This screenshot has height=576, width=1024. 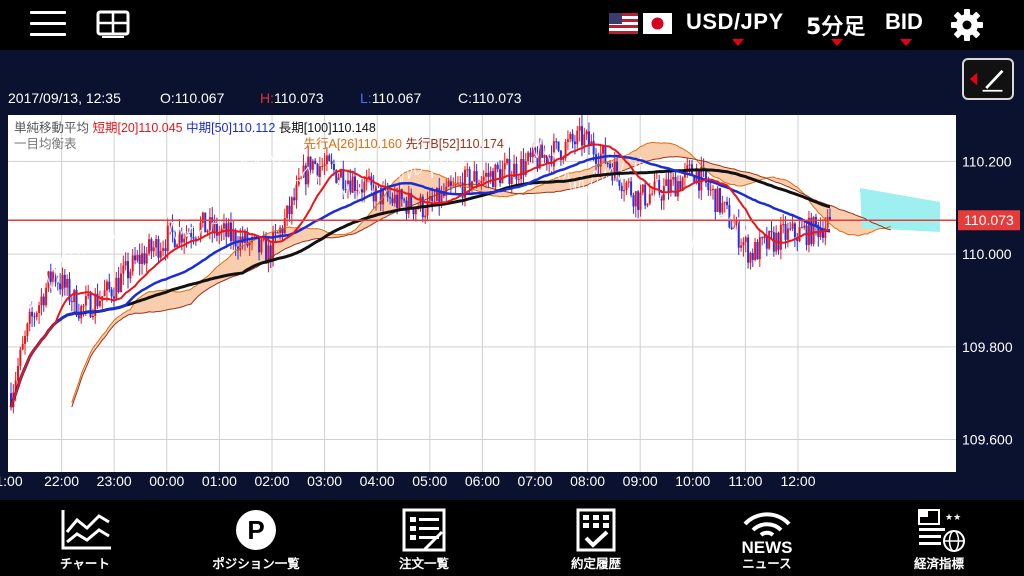 I want to click on news-icon: NEWS, so click(x=767, y=533).